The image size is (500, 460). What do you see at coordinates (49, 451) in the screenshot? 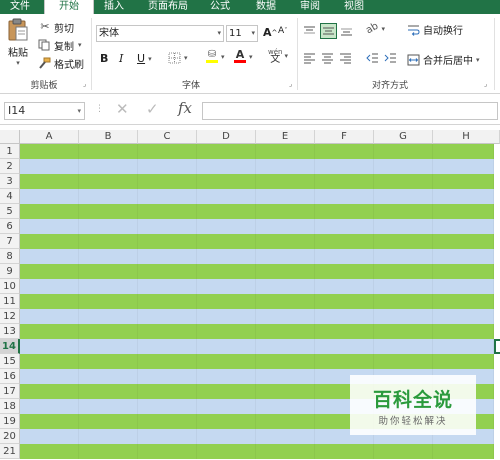
I see `cell-a21` at bounding box center [49, 451].